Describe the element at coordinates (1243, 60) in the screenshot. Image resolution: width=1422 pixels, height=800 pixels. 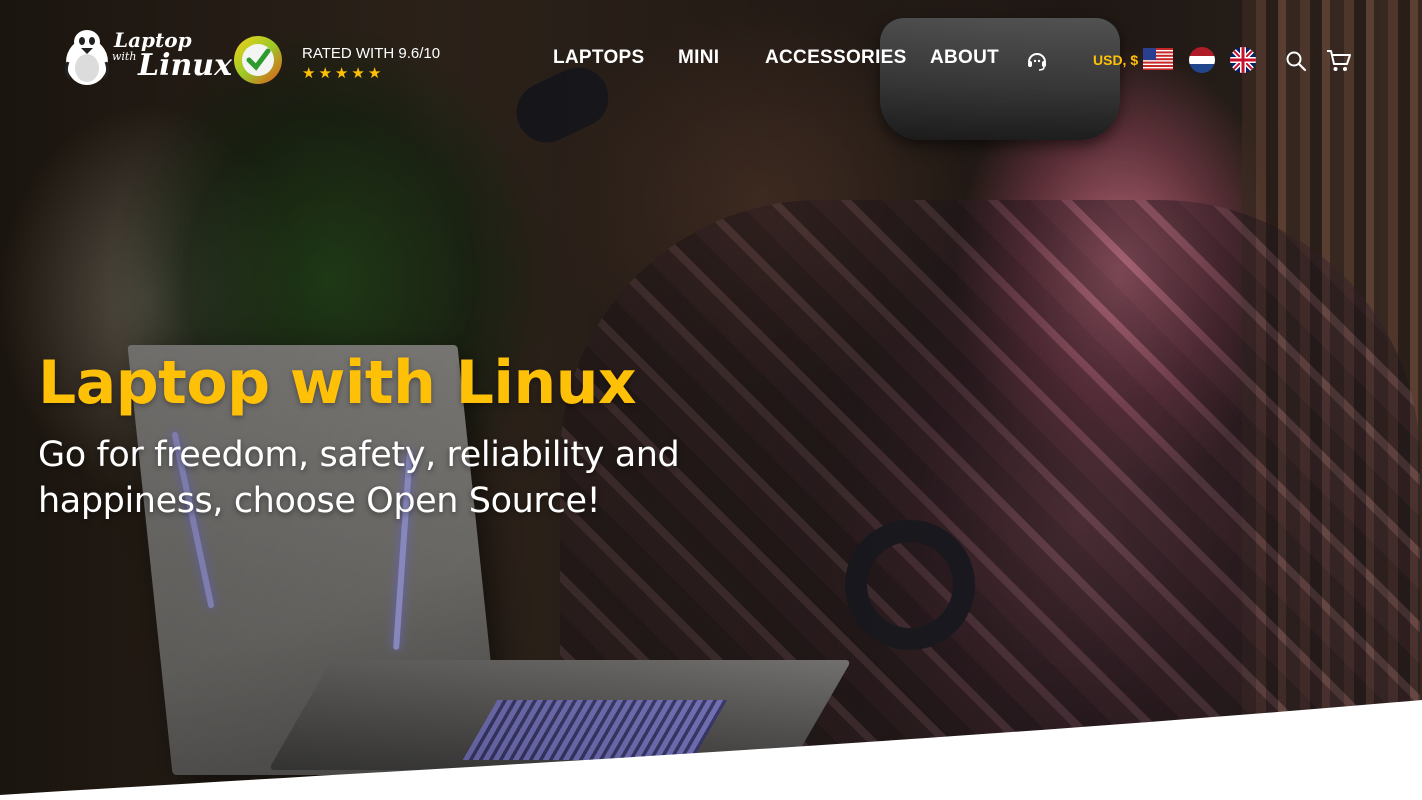
I see `flag-uk-icon` at that location.